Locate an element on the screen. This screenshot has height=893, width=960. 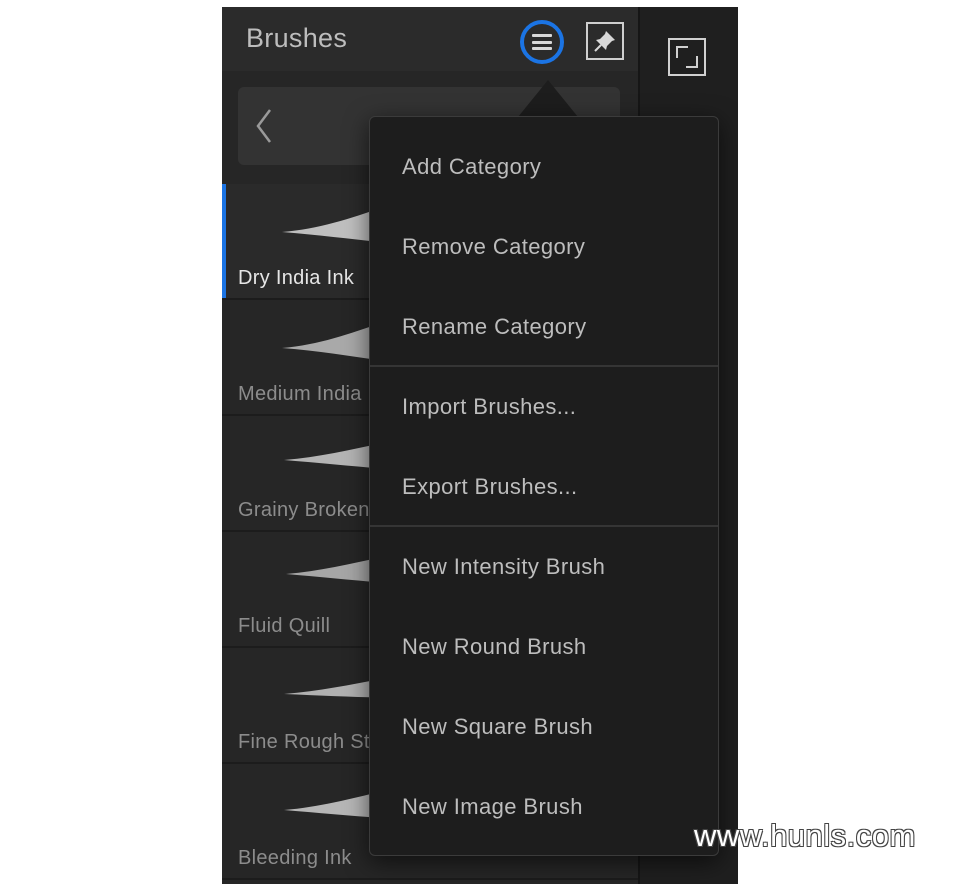
menu-icon is located at coordinates (542, 42).